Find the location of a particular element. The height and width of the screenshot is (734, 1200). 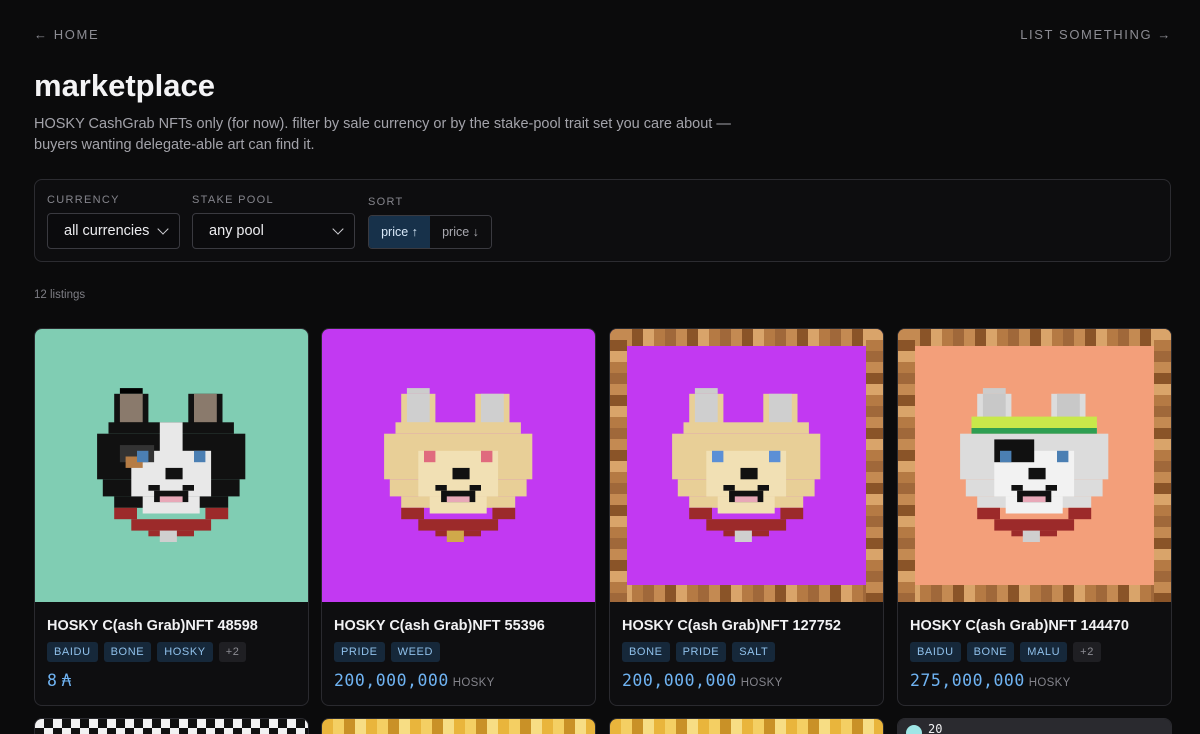

price-value: 8 is located at coordinates (52, 680).